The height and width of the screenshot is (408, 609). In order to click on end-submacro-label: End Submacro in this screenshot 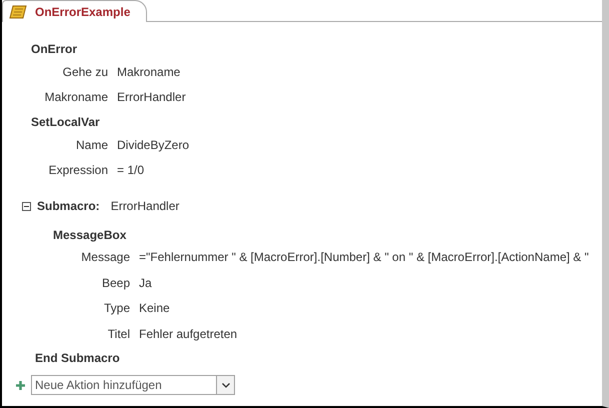, I will do `click(78, 359)`.